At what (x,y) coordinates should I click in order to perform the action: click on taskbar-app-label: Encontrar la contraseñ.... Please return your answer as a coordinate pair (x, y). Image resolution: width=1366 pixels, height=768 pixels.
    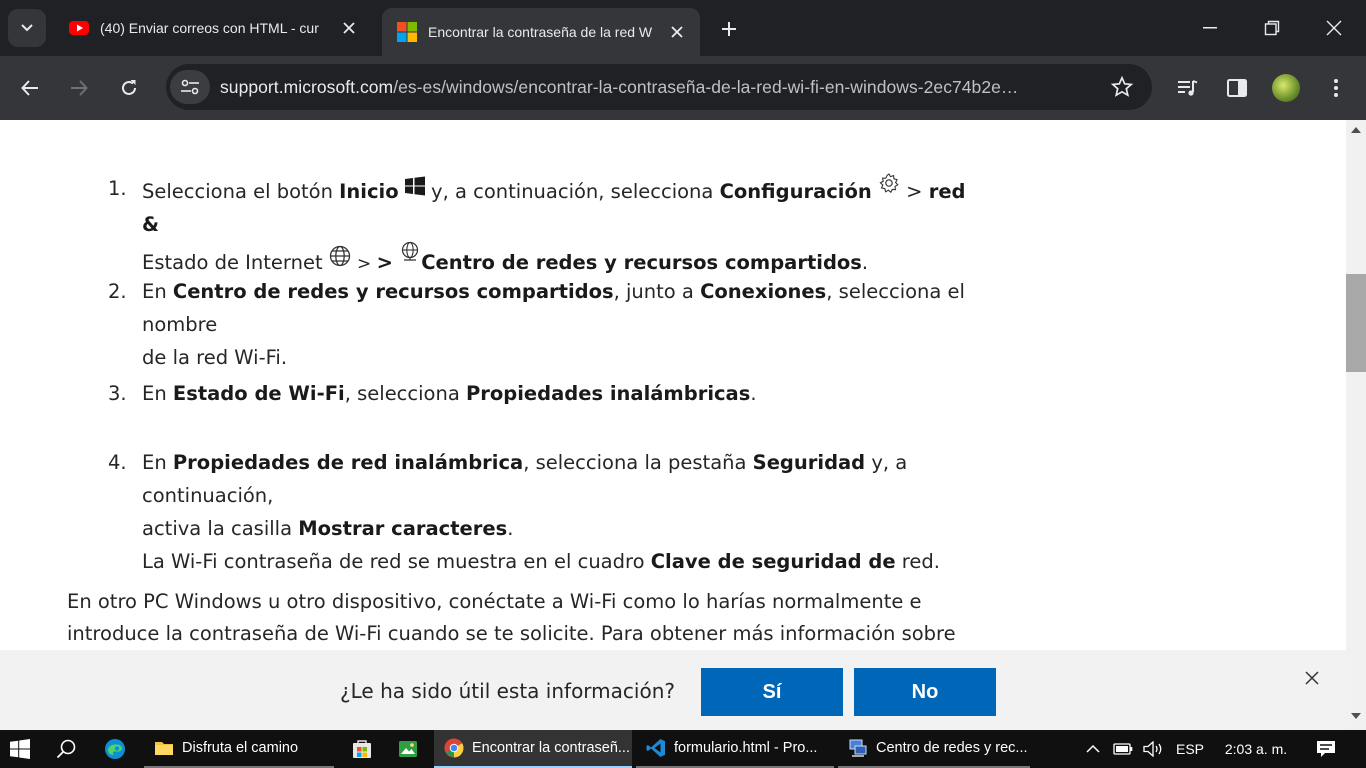
    Looking at the image, I should click on (551, 748).